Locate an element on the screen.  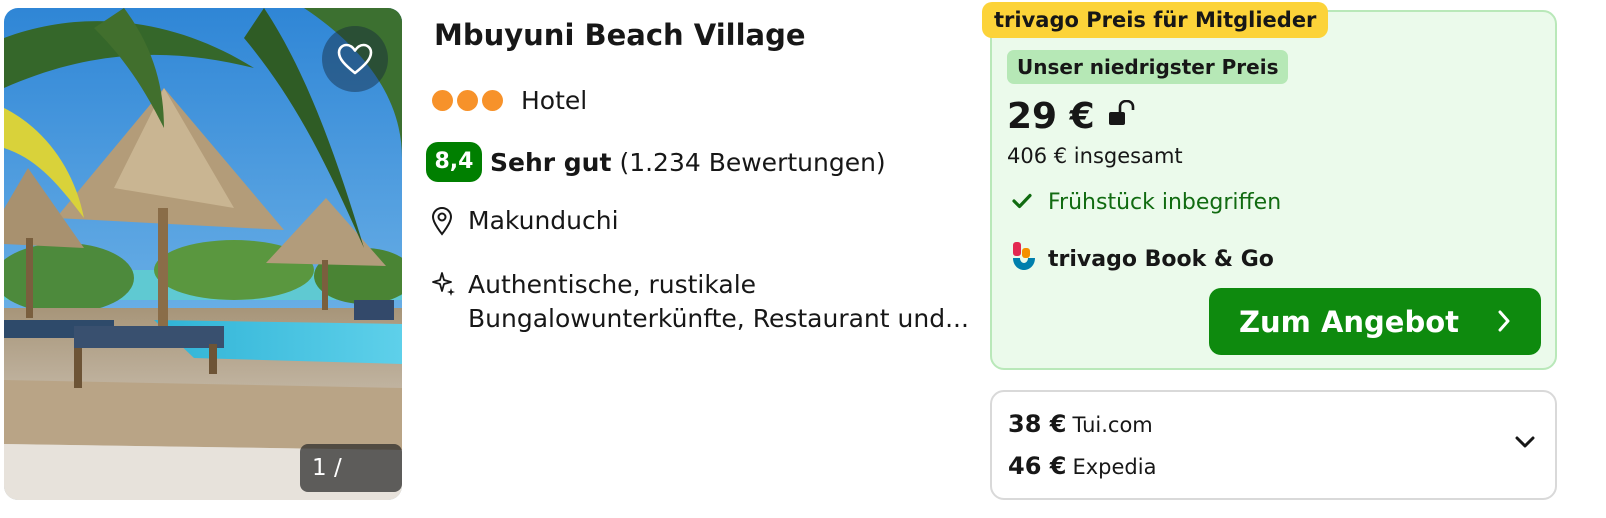
other-offer-row: 38 € Tui.com is located at coordinates (1080, 424).